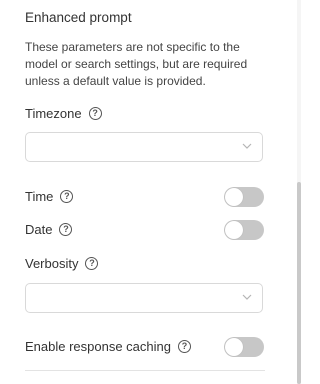 This screenshot has width=320, height=384. I want to click on response-caching-label-row: Enable response caching ?, so click(108, 346).